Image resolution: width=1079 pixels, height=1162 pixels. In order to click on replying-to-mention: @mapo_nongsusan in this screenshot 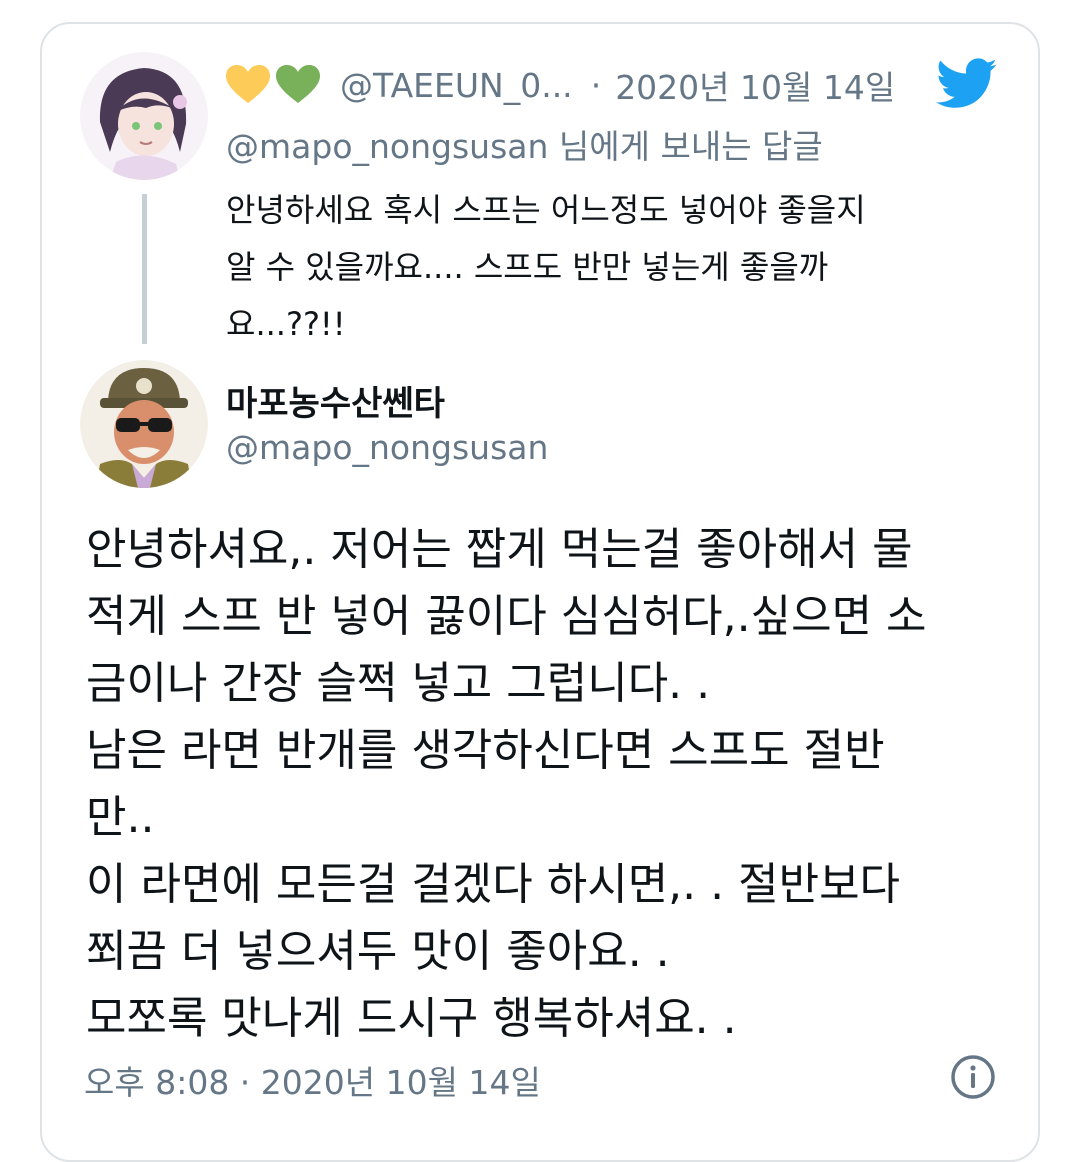, I will do `click(387, 146)`.